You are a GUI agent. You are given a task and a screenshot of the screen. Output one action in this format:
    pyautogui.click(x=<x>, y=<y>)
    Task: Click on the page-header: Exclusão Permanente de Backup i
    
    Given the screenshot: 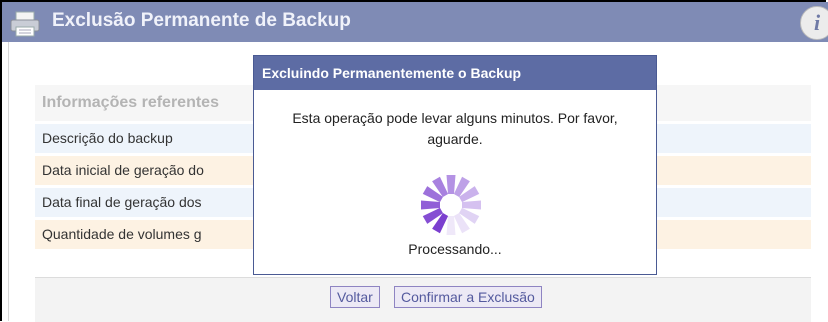 What is the action you would take?
    pyautogui.click(x=415, y=22)
    